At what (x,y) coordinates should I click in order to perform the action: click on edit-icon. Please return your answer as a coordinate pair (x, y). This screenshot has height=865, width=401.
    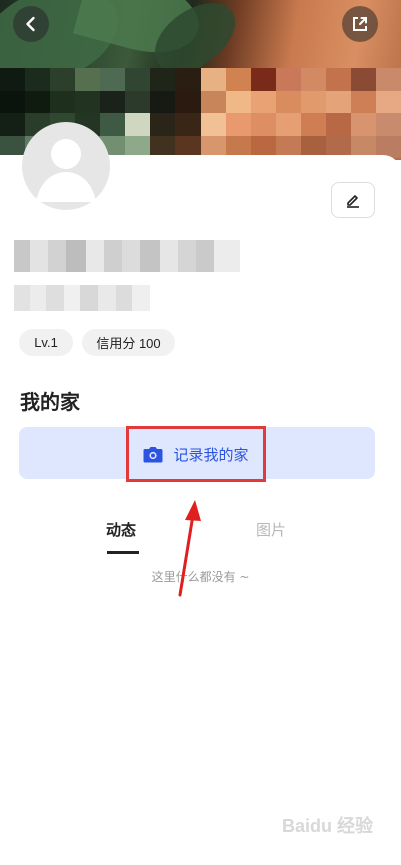
    Looking at the image, I should click on (353, 201).